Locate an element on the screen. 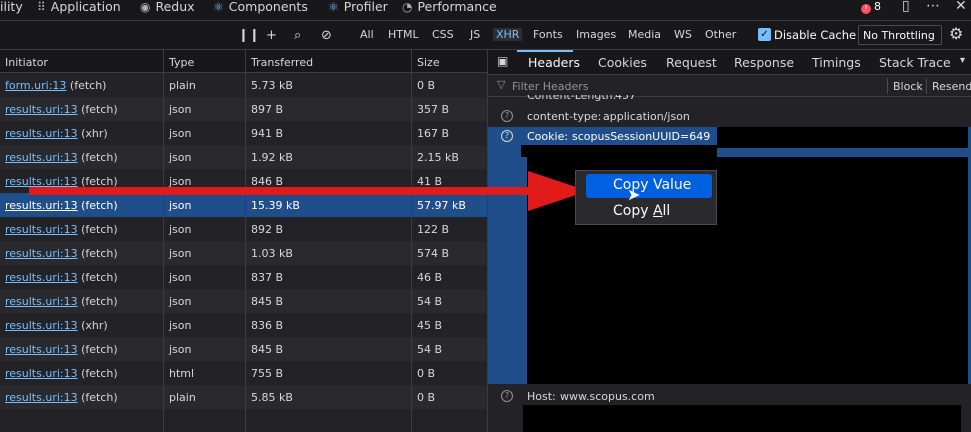 Image resolution: width=971 pixels, height=432 pixels. header-value: scopusSessionUUID=649 is located at coordinates (641, 136).